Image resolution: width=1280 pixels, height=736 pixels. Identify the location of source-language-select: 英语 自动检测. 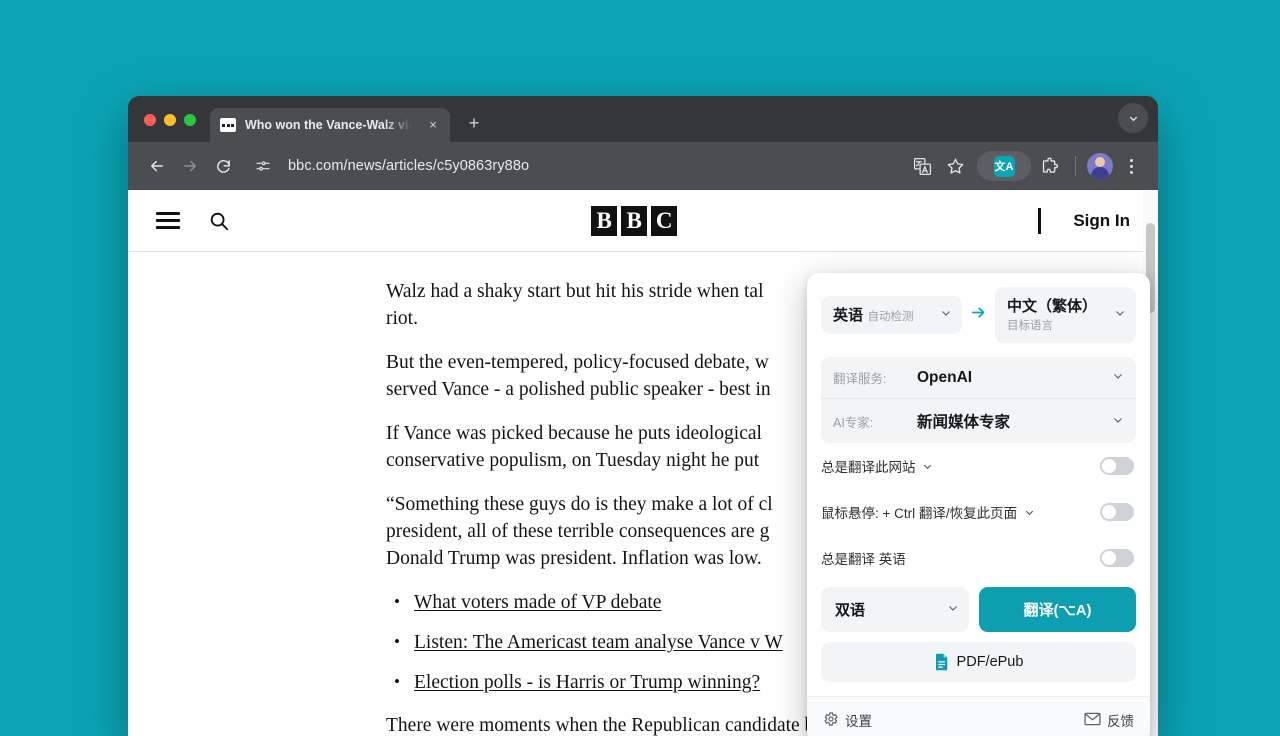
(891, 315).